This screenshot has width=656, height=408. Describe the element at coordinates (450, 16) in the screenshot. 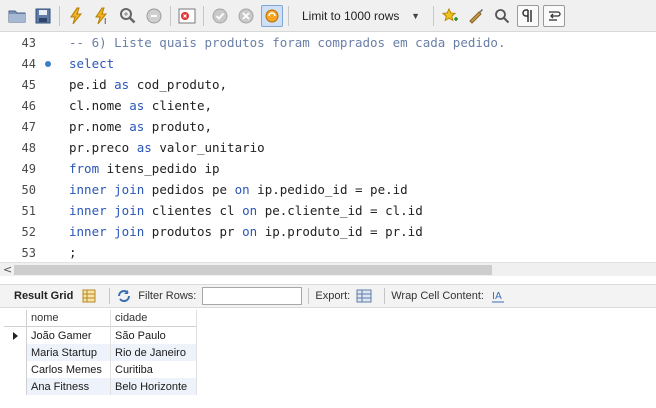

I see `add-snippet-icon` at that location.